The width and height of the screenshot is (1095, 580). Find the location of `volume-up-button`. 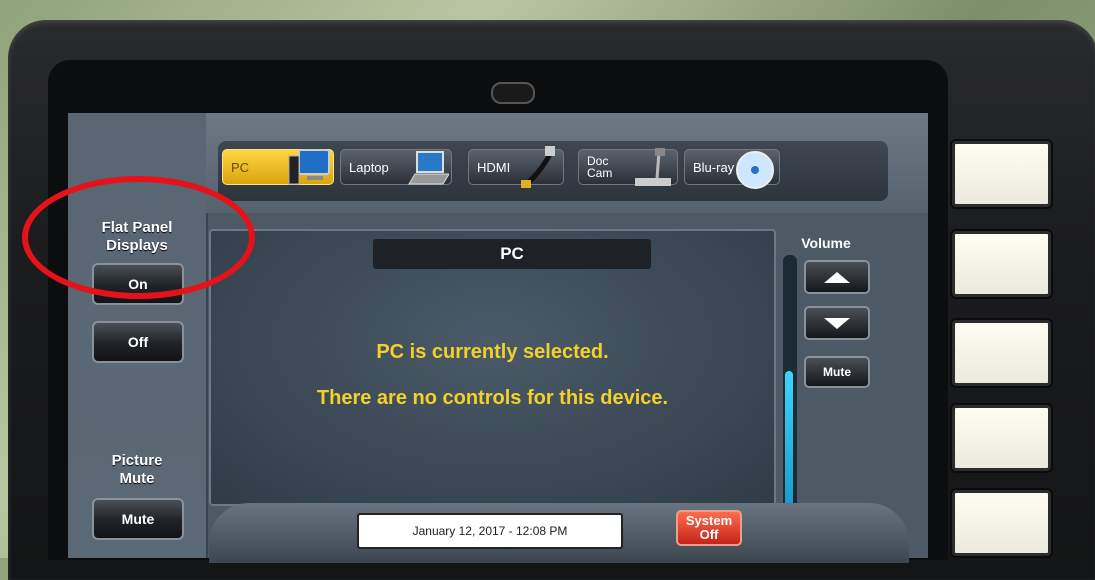

volume-up-button is located at coordinates (837, 277).